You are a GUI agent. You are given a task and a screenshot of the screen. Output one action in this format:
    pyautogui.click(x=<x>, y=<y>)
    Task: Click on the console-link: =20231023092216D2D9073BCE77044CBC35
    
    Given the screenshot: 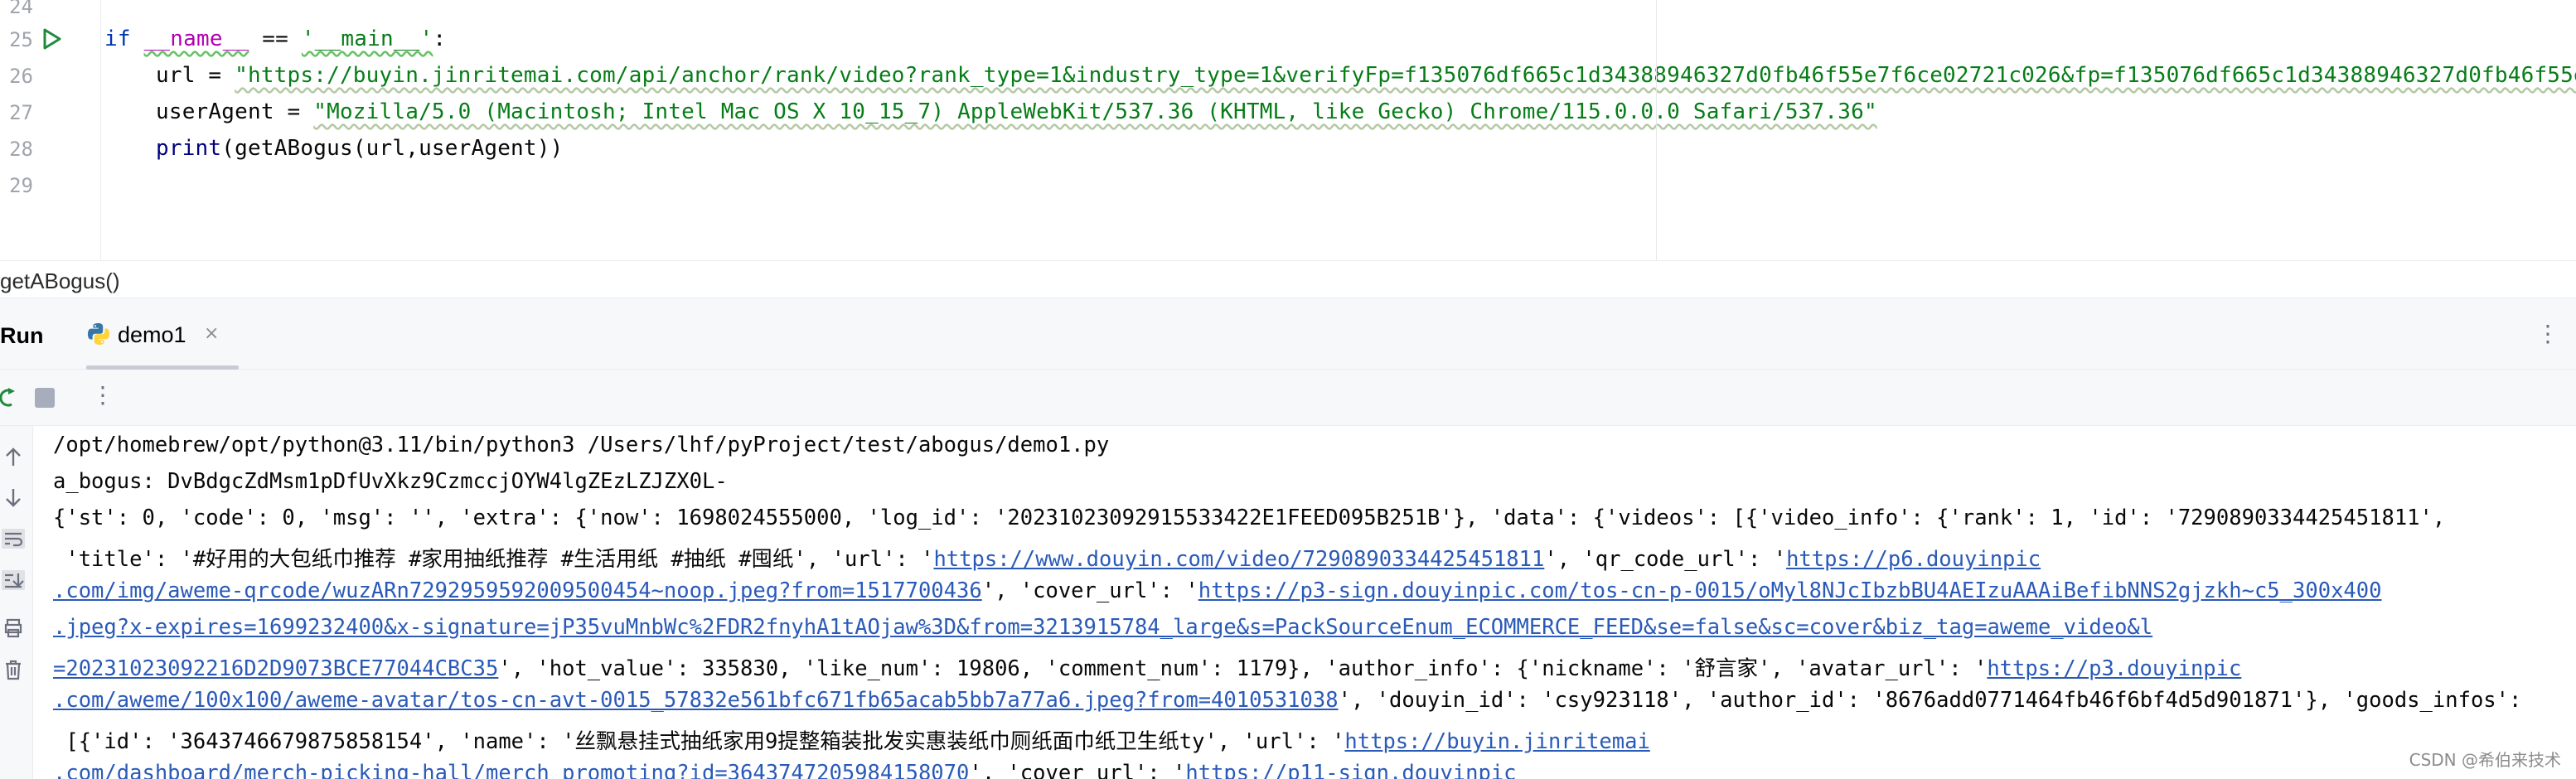 What is the action you would take?
    pyautogui.click(x=275, y=668)
    